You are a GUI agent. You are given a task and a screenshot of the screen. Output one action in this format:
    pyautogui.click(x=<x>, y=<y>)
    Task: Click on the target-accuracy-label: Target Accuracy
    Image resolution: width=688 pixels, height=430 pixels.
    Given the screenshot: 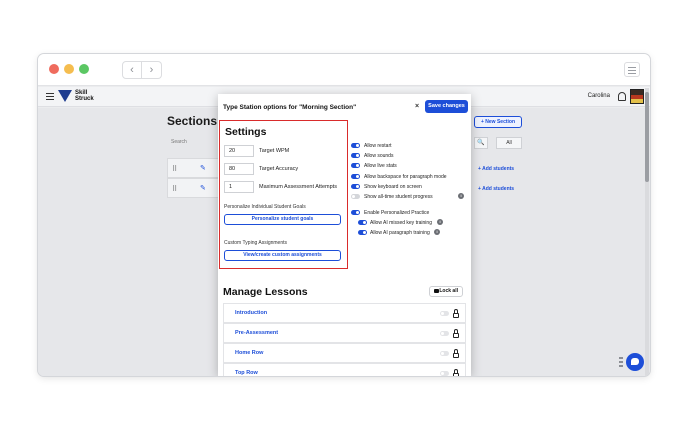 What is the action you would take?
    pyautogui.click(x=279, y=169)
    